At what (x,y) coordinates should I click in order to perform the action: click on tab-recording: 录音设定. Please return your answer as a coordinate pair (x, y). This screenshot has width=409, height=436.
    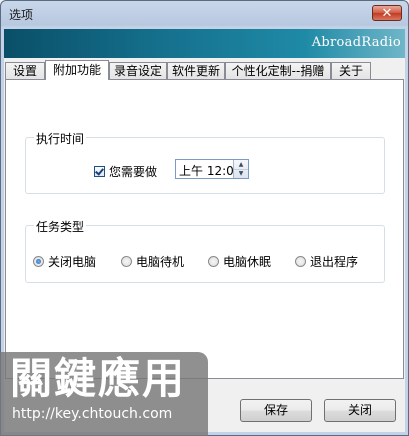
    Looking at the image, I should click on (138, 70).